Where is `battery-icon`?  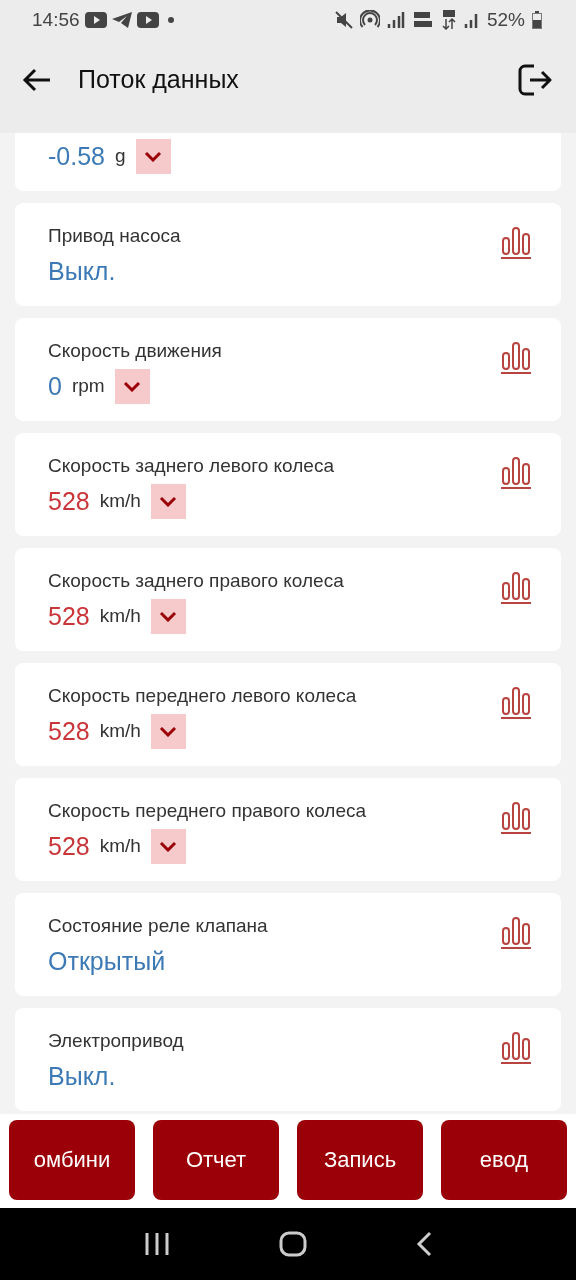 battery-icon is located at coordinates (537, 20).